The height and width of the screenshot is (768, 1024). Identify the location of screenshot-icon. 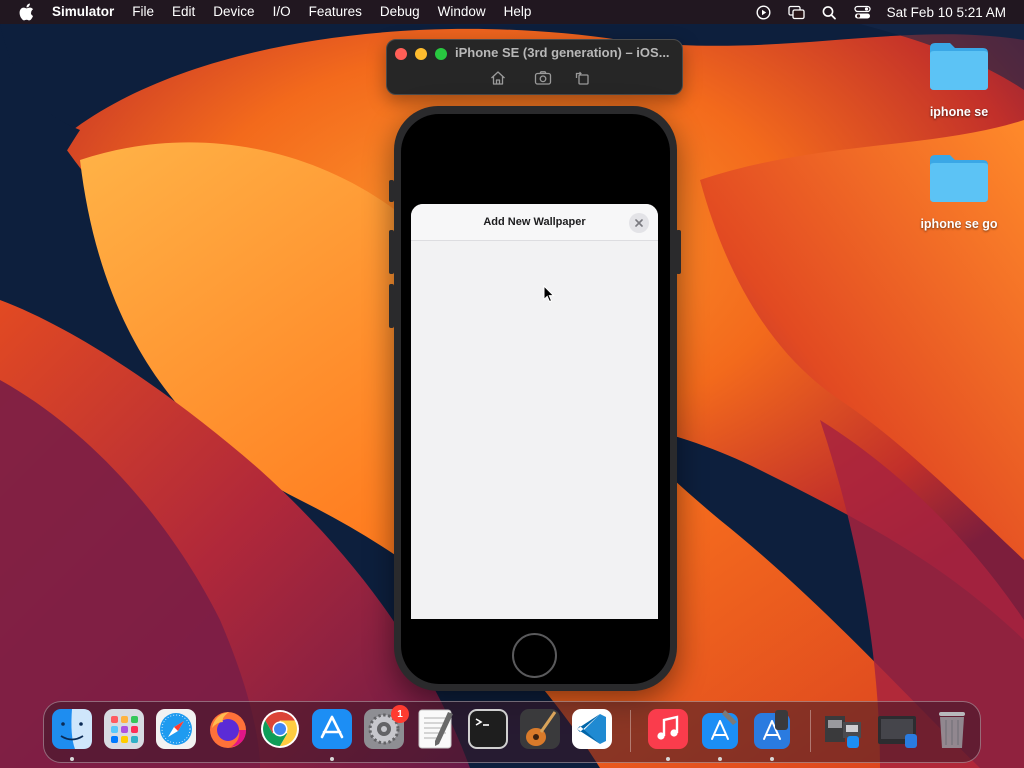
(543, 78).